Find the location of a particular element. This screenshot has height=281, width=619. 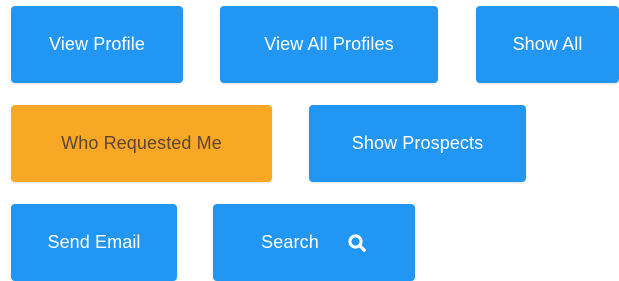

view-all-profiles-label: View All Profiles is located at coordinates (329, 44).